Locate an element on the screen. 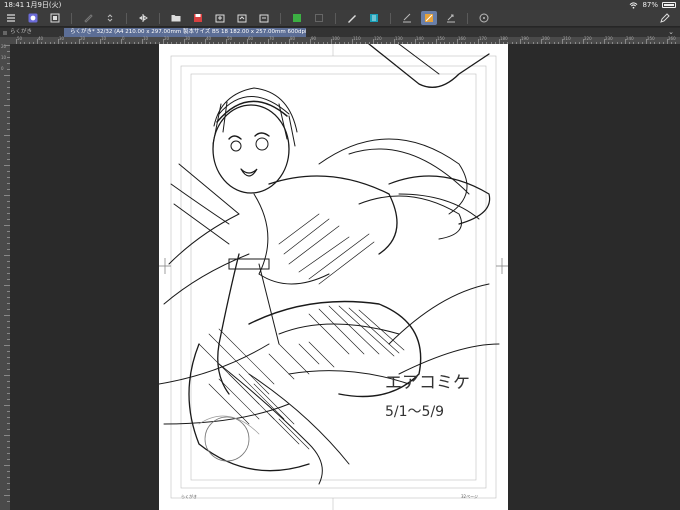  disabled-icon is located at coordinates (319, 18).